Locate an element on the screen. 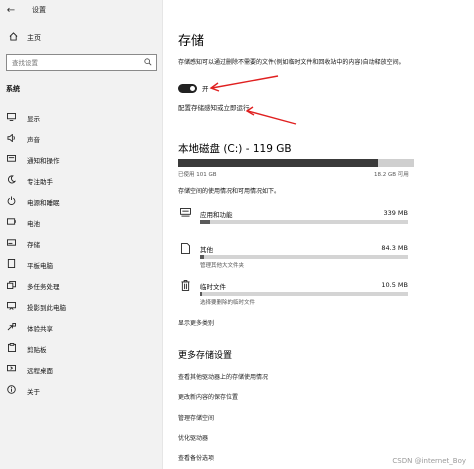 This screenshot has width=474, height=469. category-apps: 应用和功能 339 MB is located at coordinates (298, 223).